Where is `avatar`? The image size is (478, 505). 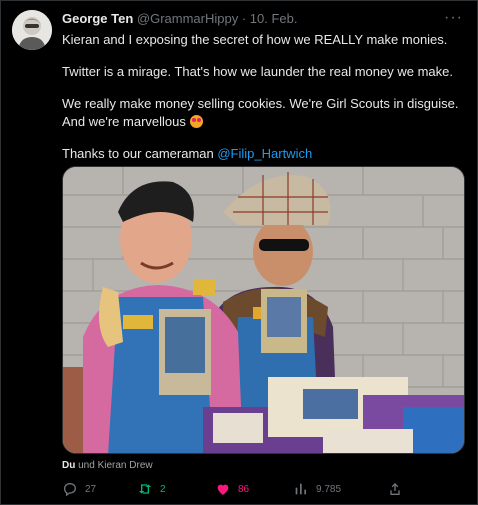 avatar is located at coordinates (32, 30).